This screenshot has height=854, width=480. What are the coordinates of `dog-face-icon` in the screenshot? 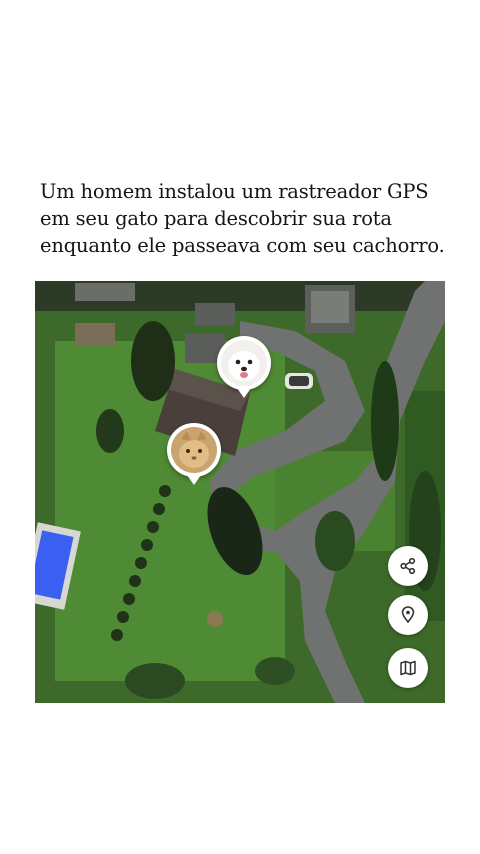 It's located at (244, 363).